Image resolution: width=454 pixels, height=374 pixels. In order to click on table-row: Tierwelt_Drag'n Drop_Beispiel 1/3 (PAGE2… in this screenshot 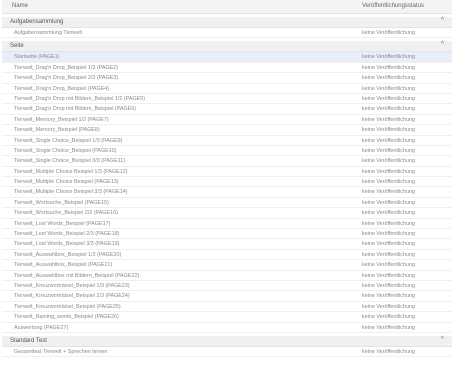, I will do `click(227, 68)`.